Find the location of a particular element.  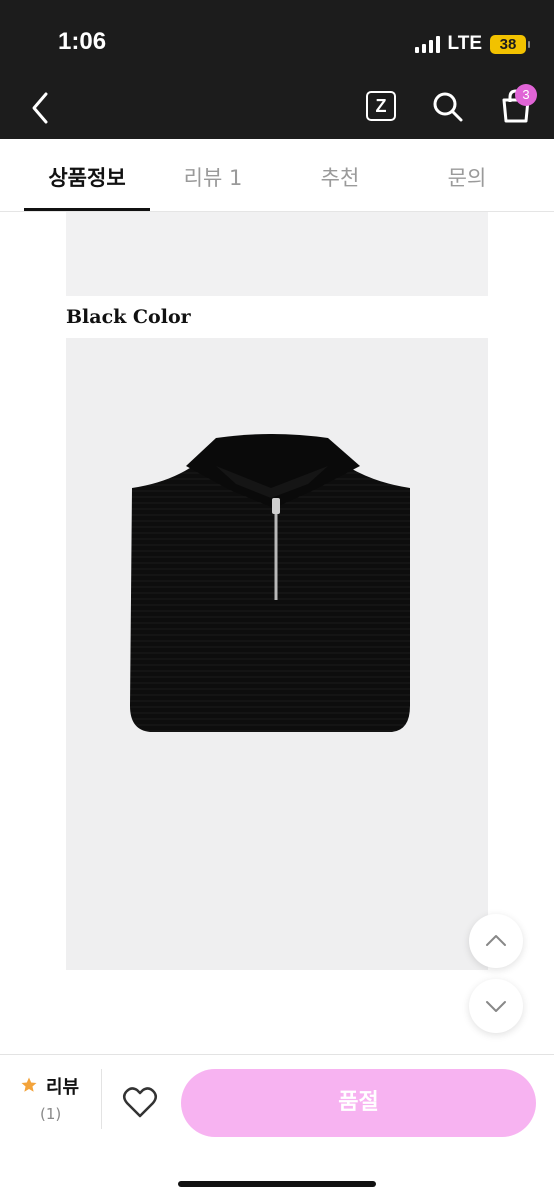

tab-reviews: 리뷰 1 is located at coordinates (213, 175).